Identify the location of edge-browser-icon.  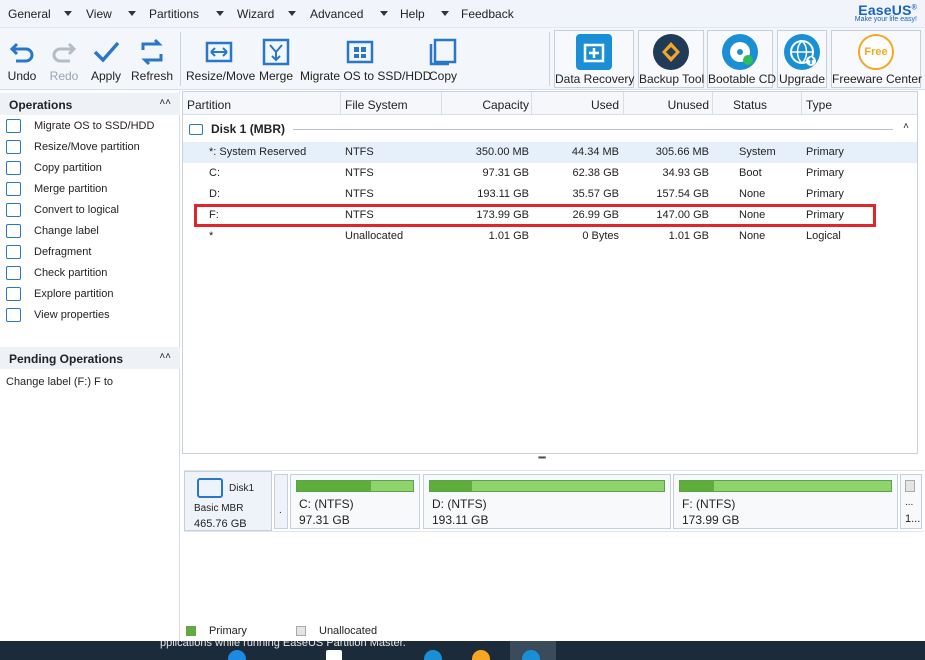
(237, 655).